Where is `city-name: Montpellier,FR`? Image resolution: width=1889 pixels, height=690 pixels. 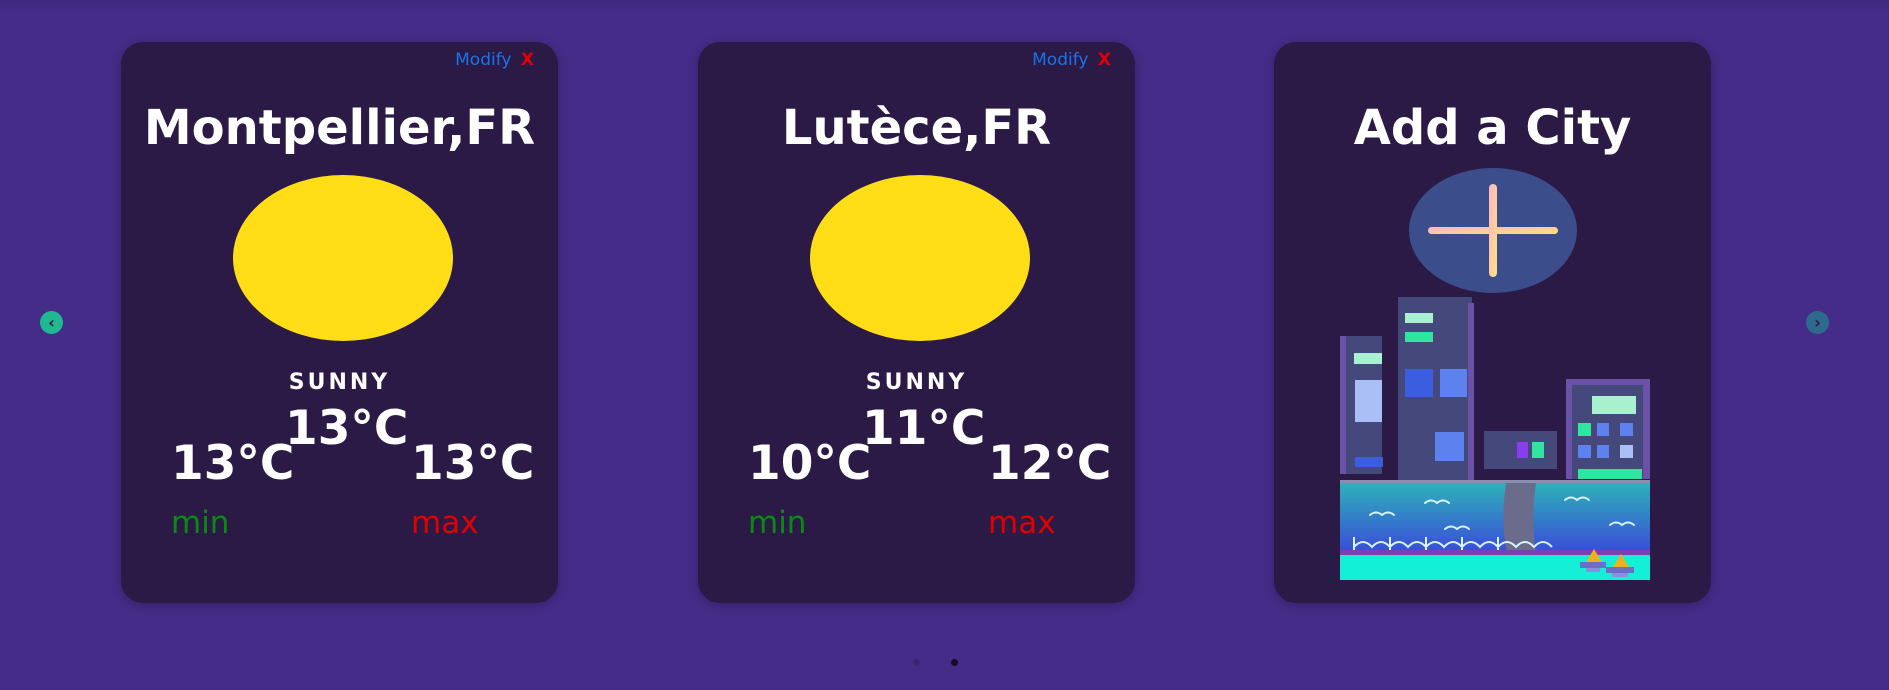
city-name: Montpellier,FR is located at coordinates (339, 128).